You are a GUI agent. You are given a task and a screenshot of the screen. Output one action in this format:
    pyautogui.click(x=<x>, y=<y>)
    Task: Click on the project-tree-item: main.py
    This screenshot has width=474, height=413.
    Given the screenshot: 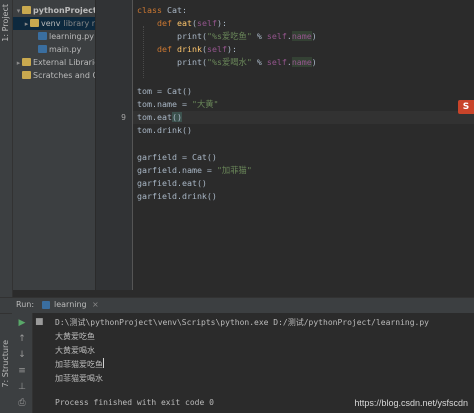 What is the action you would take?
    pyautogui.click(x=47, y=49)
    